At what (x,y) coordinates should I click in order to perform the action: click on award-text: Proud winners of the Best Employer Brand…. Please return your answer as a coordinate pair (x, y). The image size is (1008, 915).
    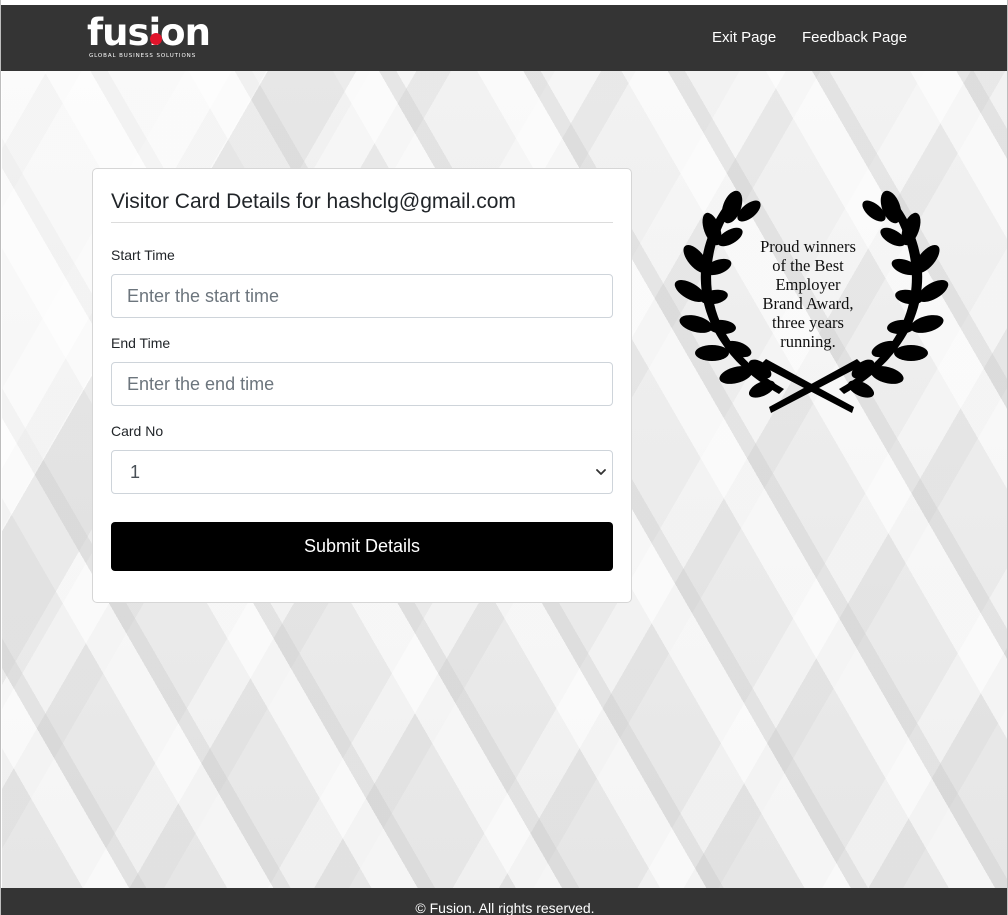
    Looking at the image, I should click on (808, 294).